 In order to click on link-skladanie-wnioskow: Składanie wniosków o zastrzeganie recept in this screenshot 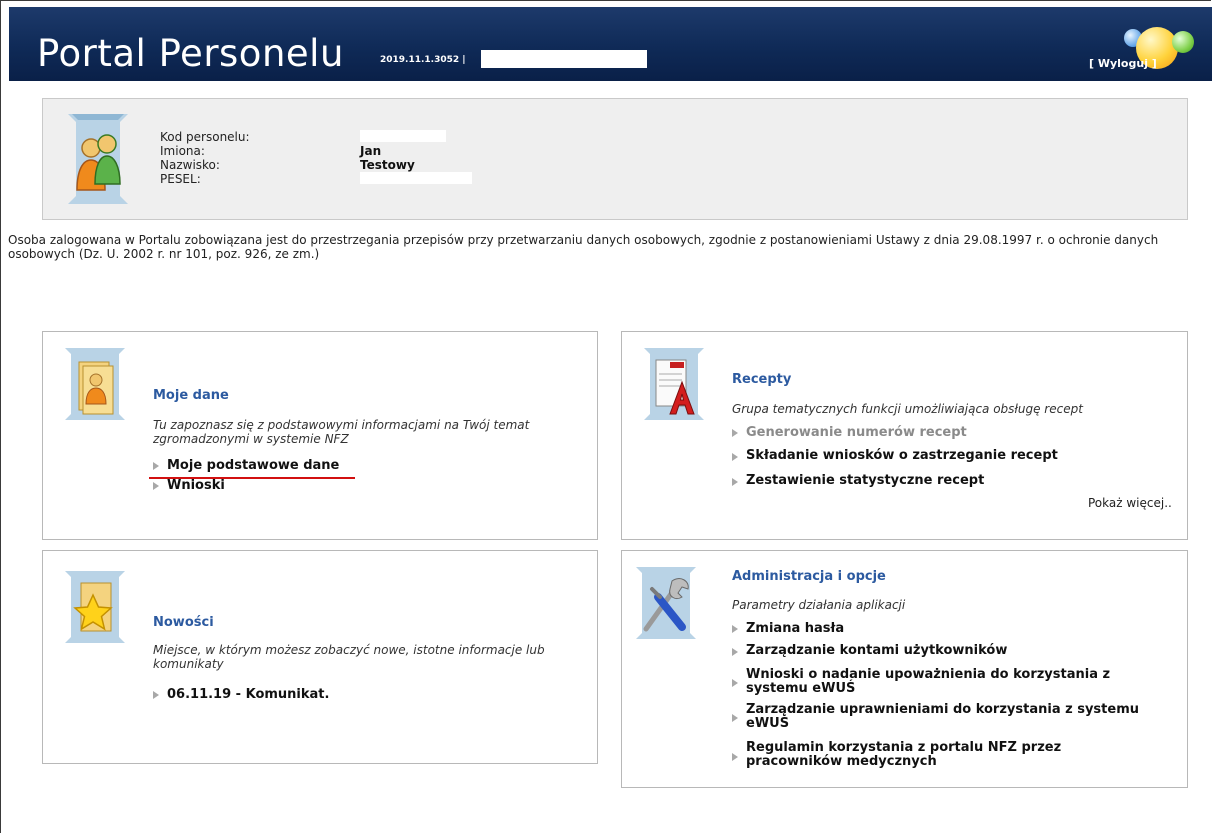, I will do `click(902, 456)`.